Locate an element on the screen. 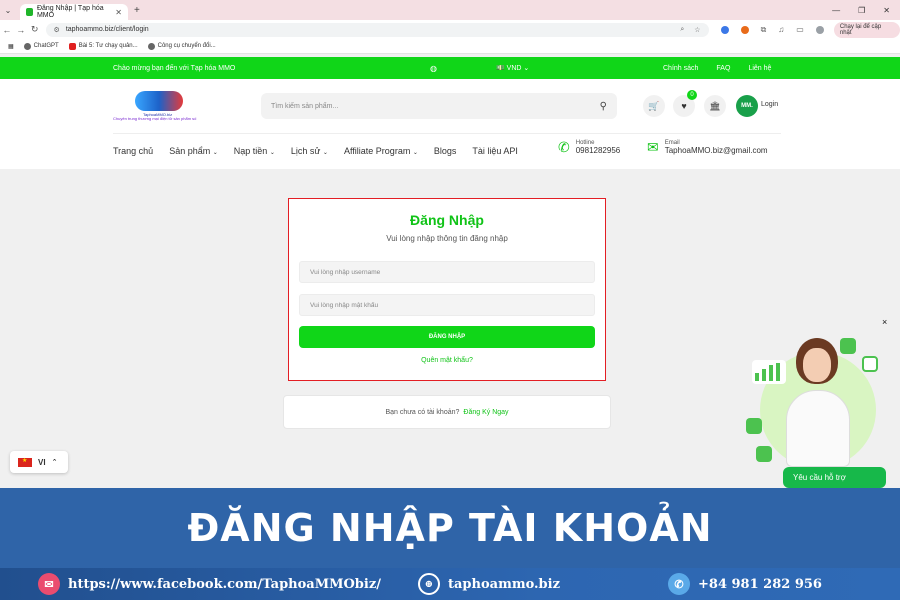  facebook-url: https://www.facebook.com/TaphoaMMObiz/ is located at coordinates (224, 584).